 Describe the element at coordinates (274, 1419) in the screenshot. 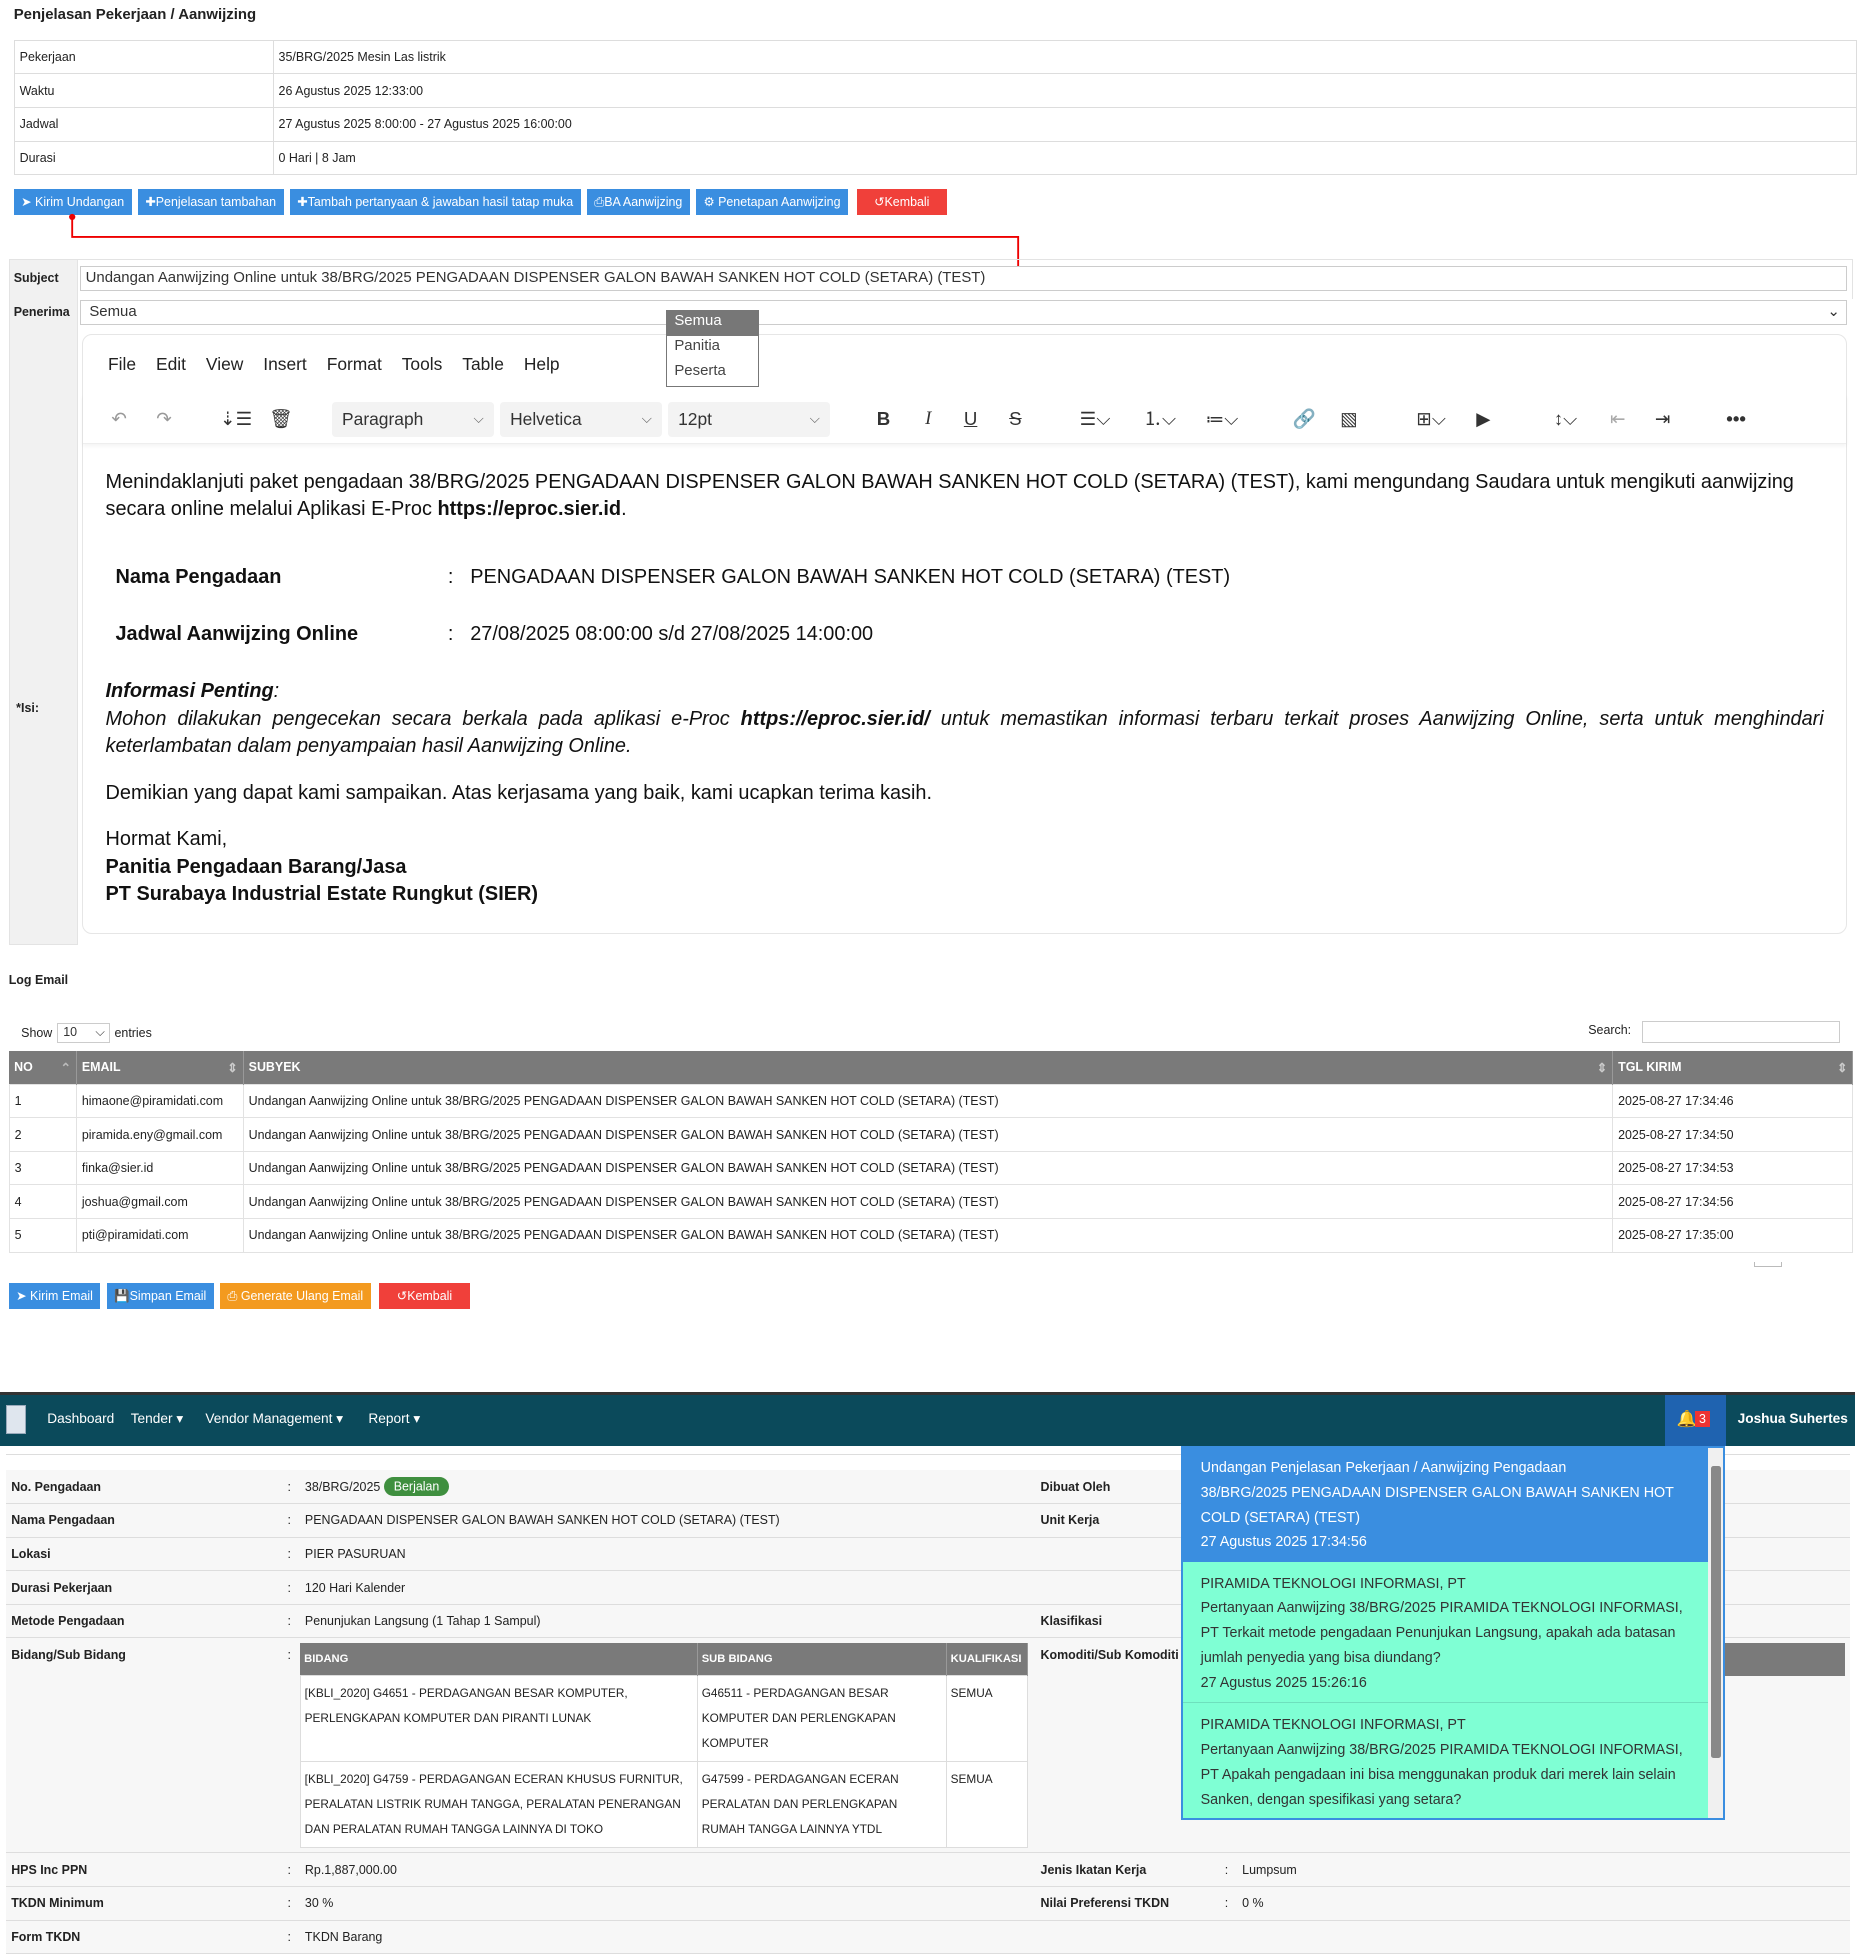

I see `nav-vendor-management: Vendor Management ▾` at that location.